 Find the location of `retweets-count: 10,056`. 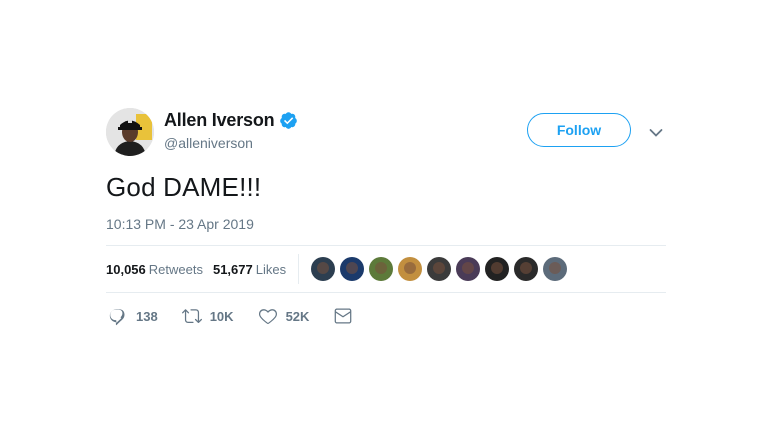

retweets-count: 10,056 is located at coordinates (126, 269).